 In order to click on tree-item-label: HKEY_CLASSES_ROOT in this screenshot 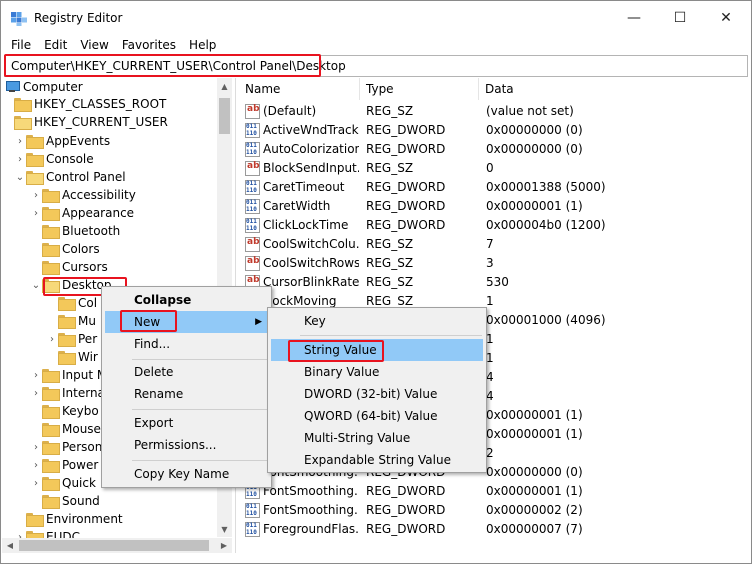, I will do `click(100, 104)`.